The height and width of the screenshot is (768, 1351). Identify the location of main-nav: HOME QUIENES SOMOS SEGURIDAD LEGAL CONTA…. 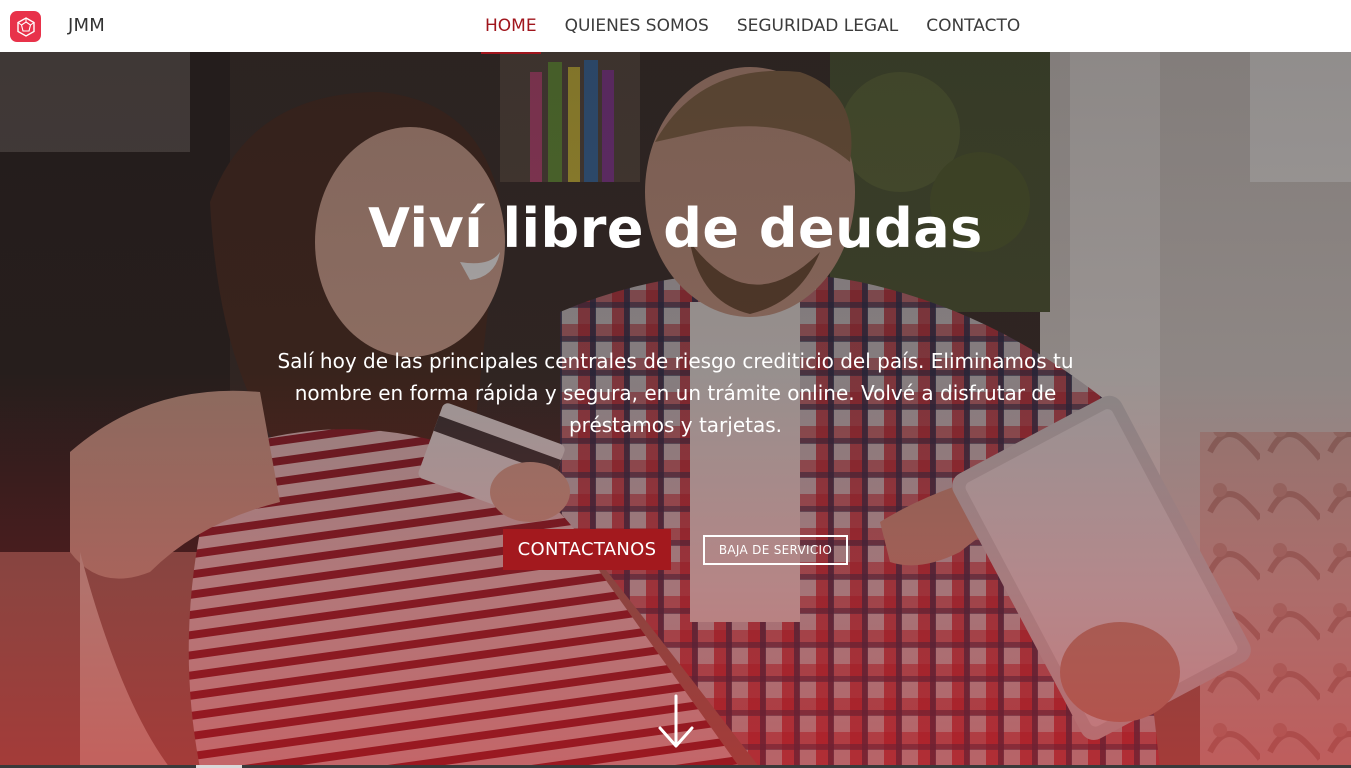
(752, 27).